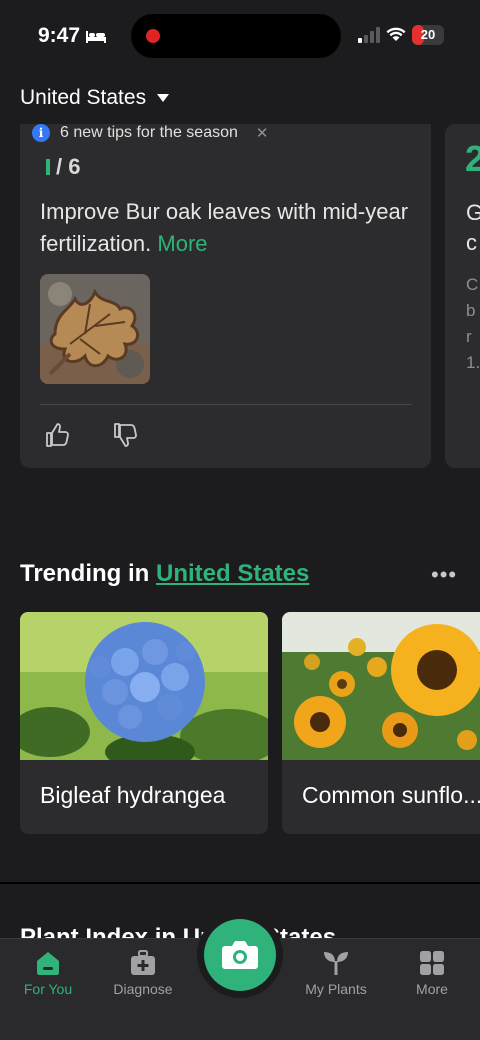  Describe the element at coordinates (182, 243) in the screenshot. I see `tip-more-link: More` at that location.